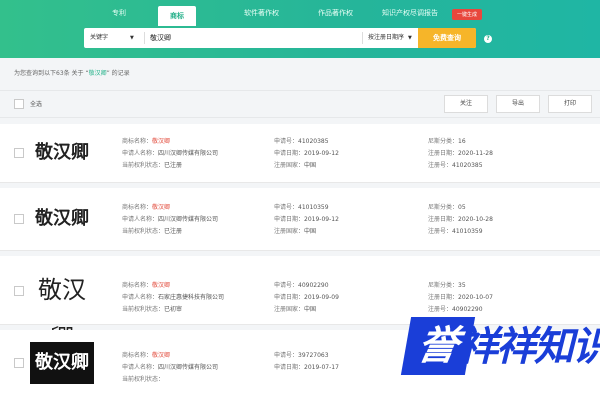  I want to click on field-class: 尼斯分类：35, so click(447, 285).